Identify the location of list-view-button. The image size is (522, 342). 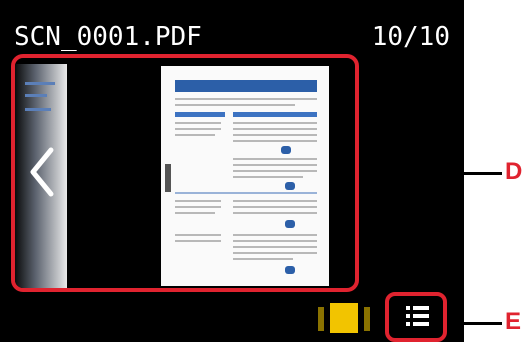
(416, 317).